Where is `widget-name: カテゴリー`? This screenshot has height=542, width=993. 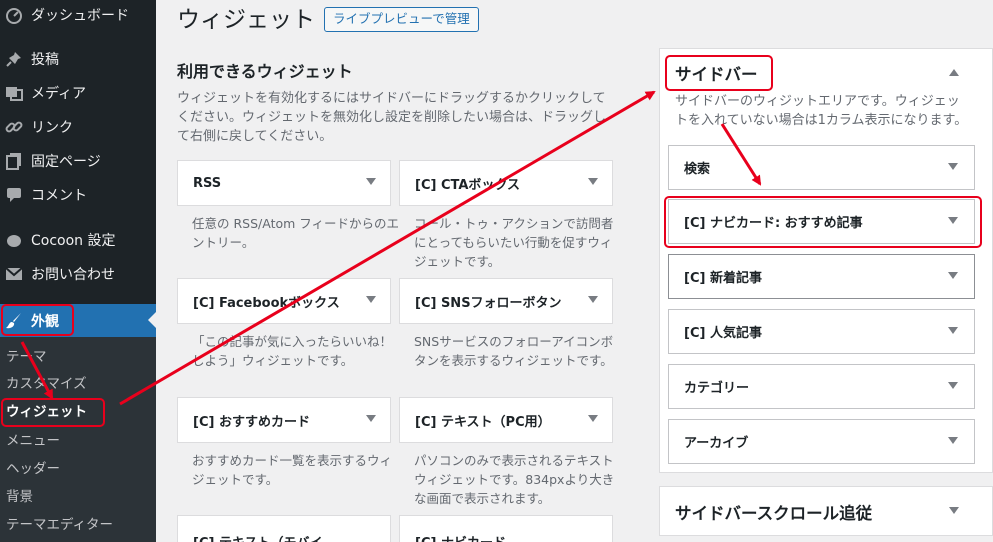
widget-name: カテゴリー is located at coordinates (717, 388).